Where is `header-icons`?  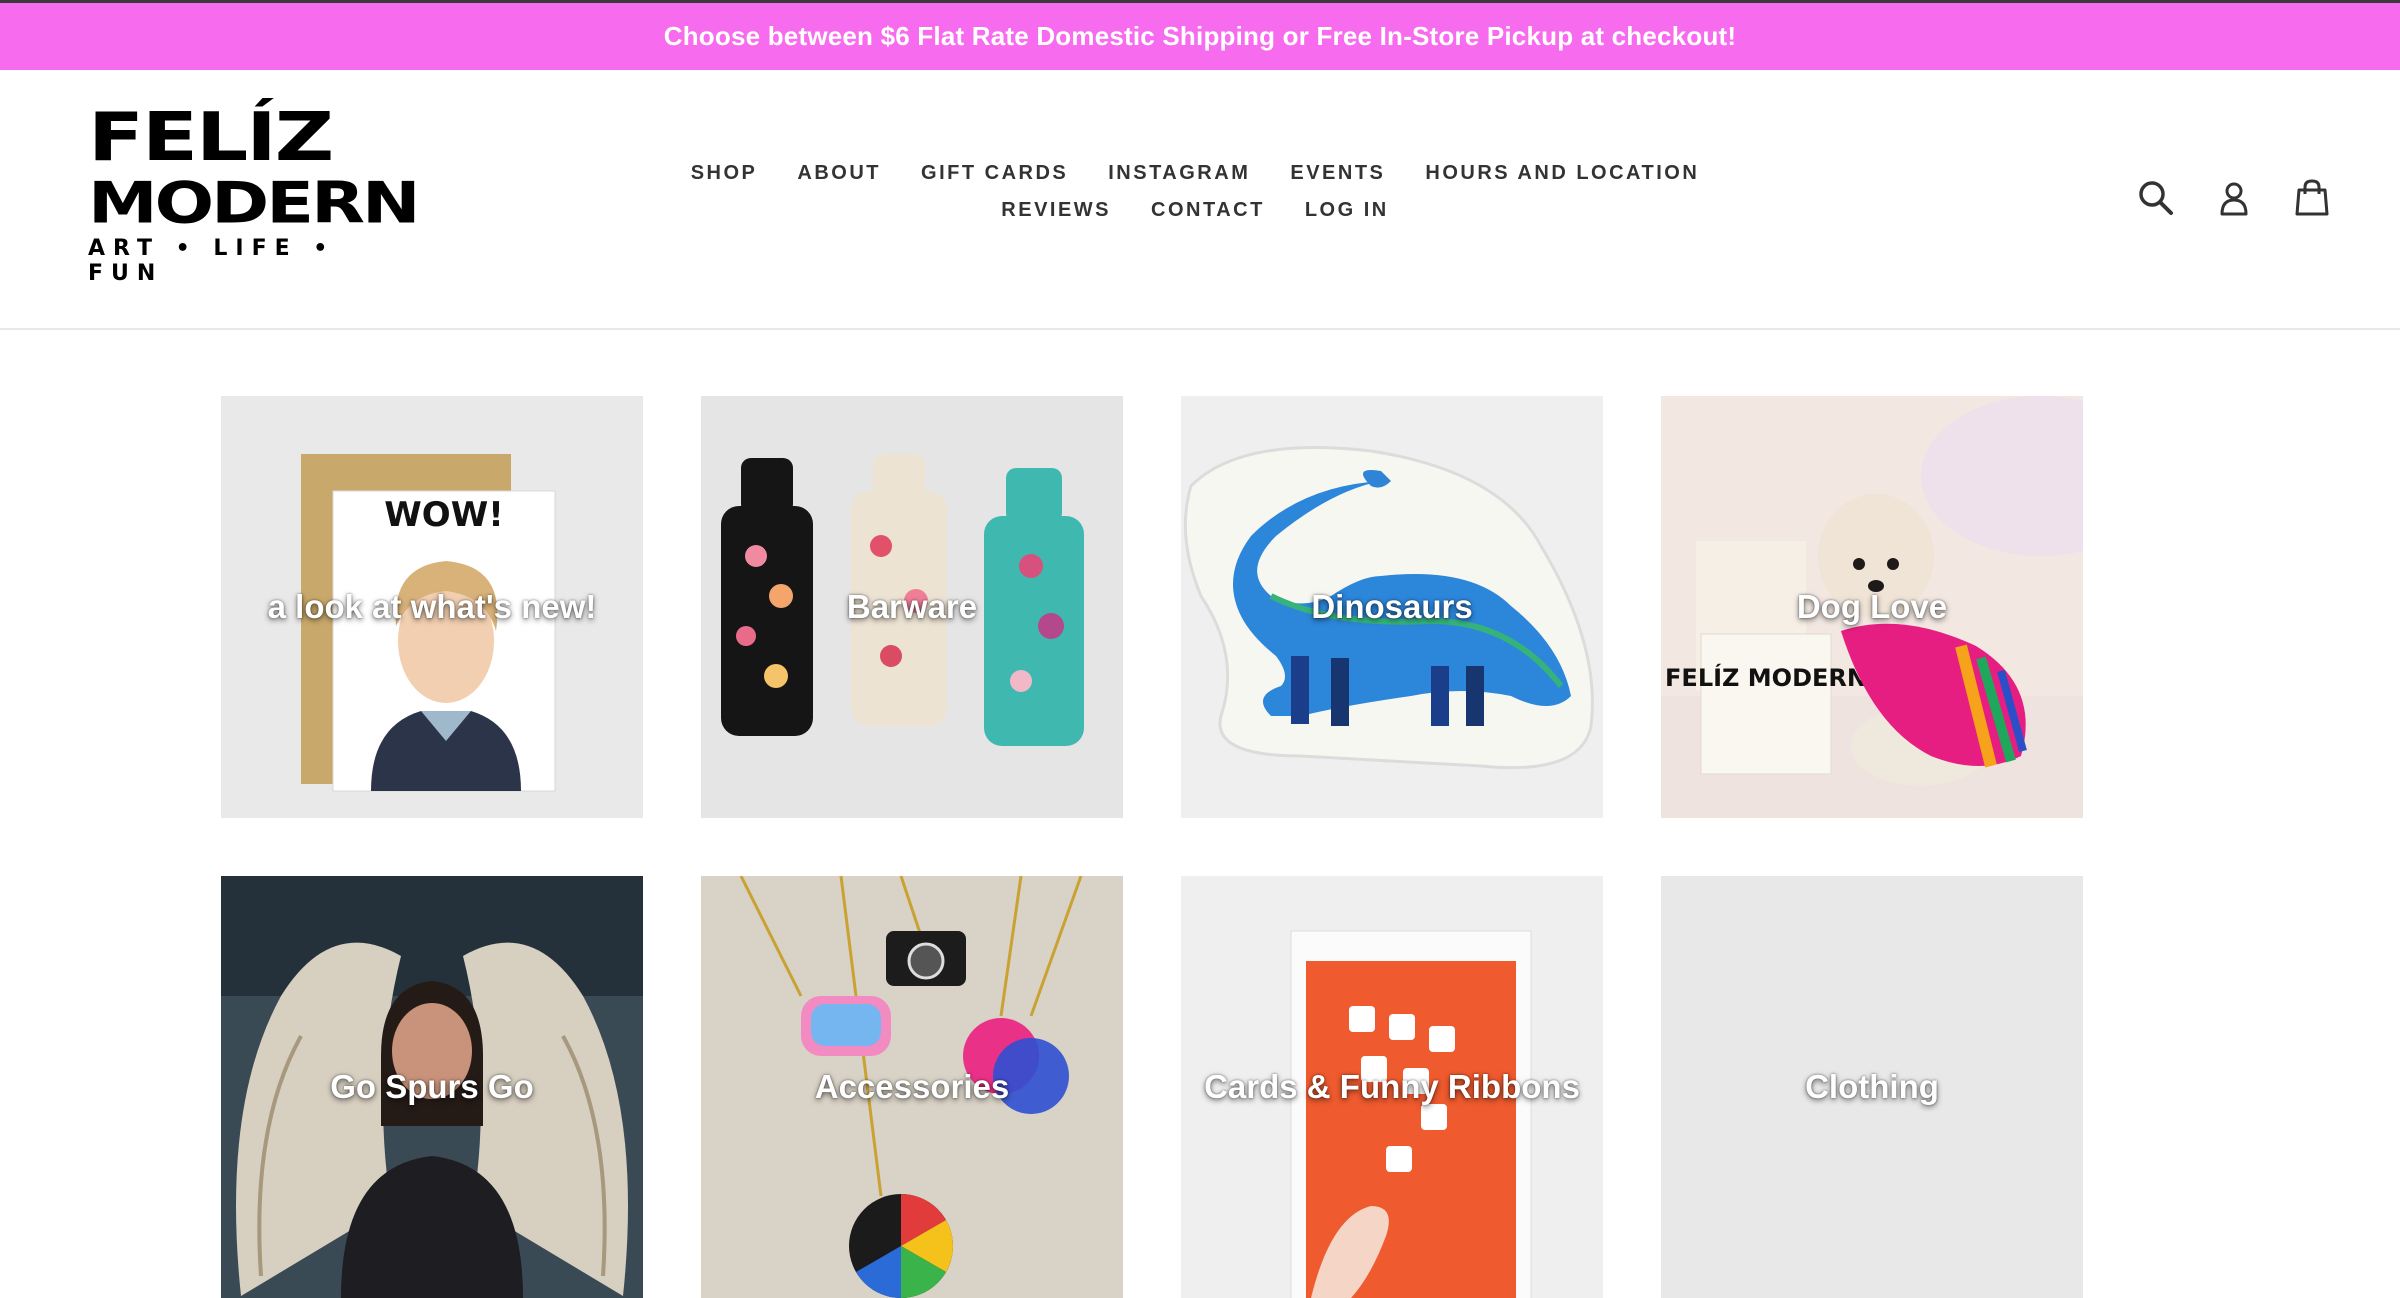
header-icons is located at coordinates (2234, 198).